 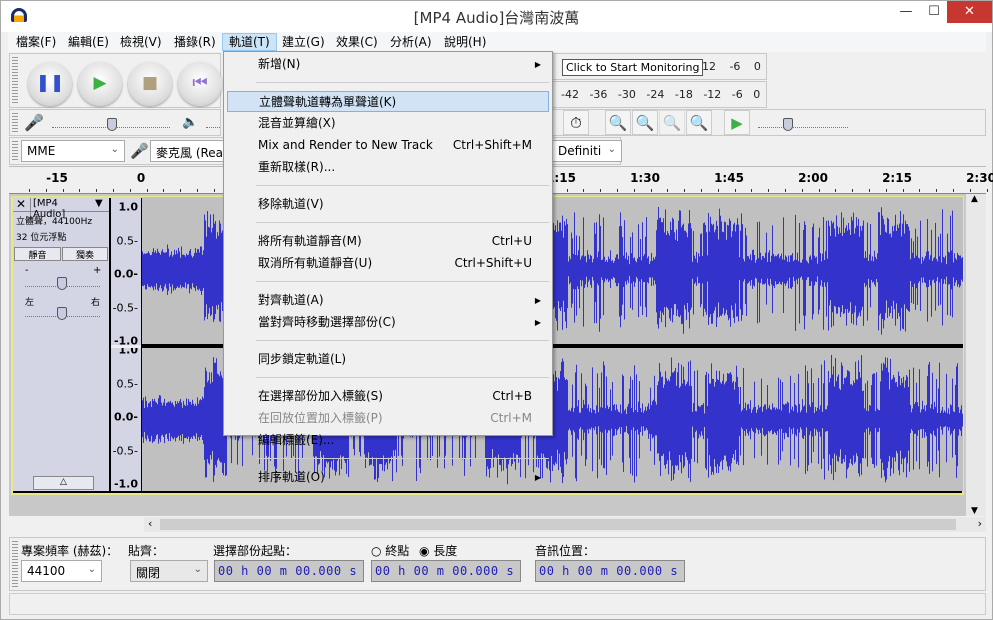 I want to click on fit-project-icon: 🔍, so click(x=699, y=123).